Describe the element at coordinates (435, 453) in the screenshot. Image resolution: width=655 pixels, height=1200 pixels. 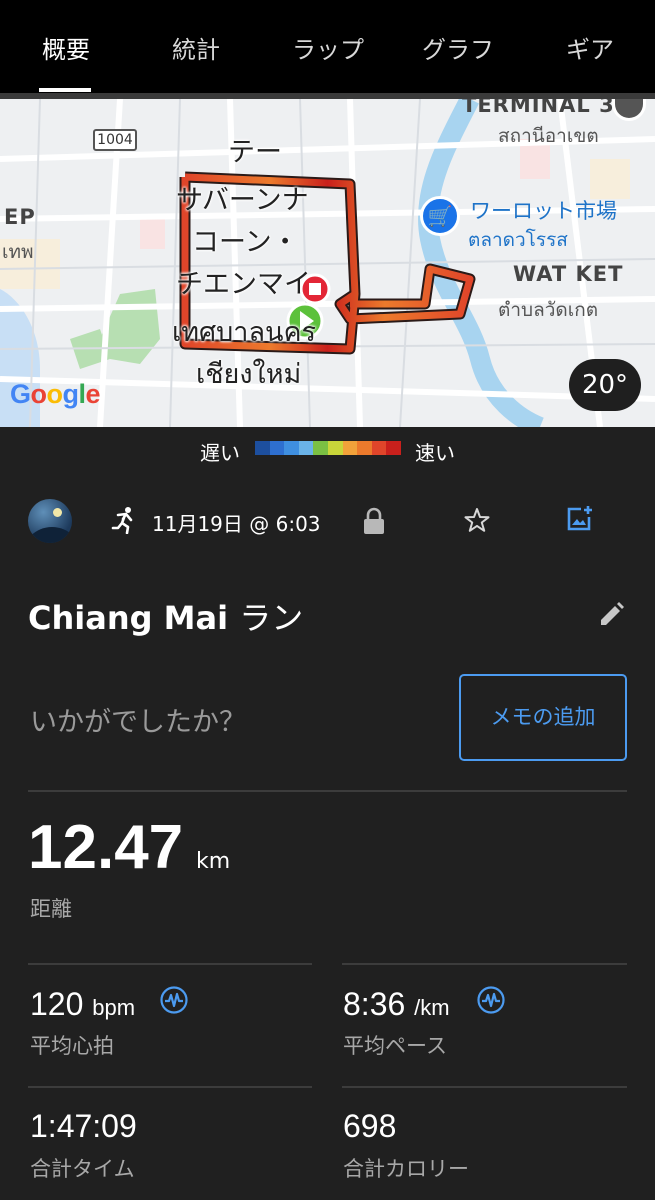
I see `legend-fast-label: 速い` at that location.